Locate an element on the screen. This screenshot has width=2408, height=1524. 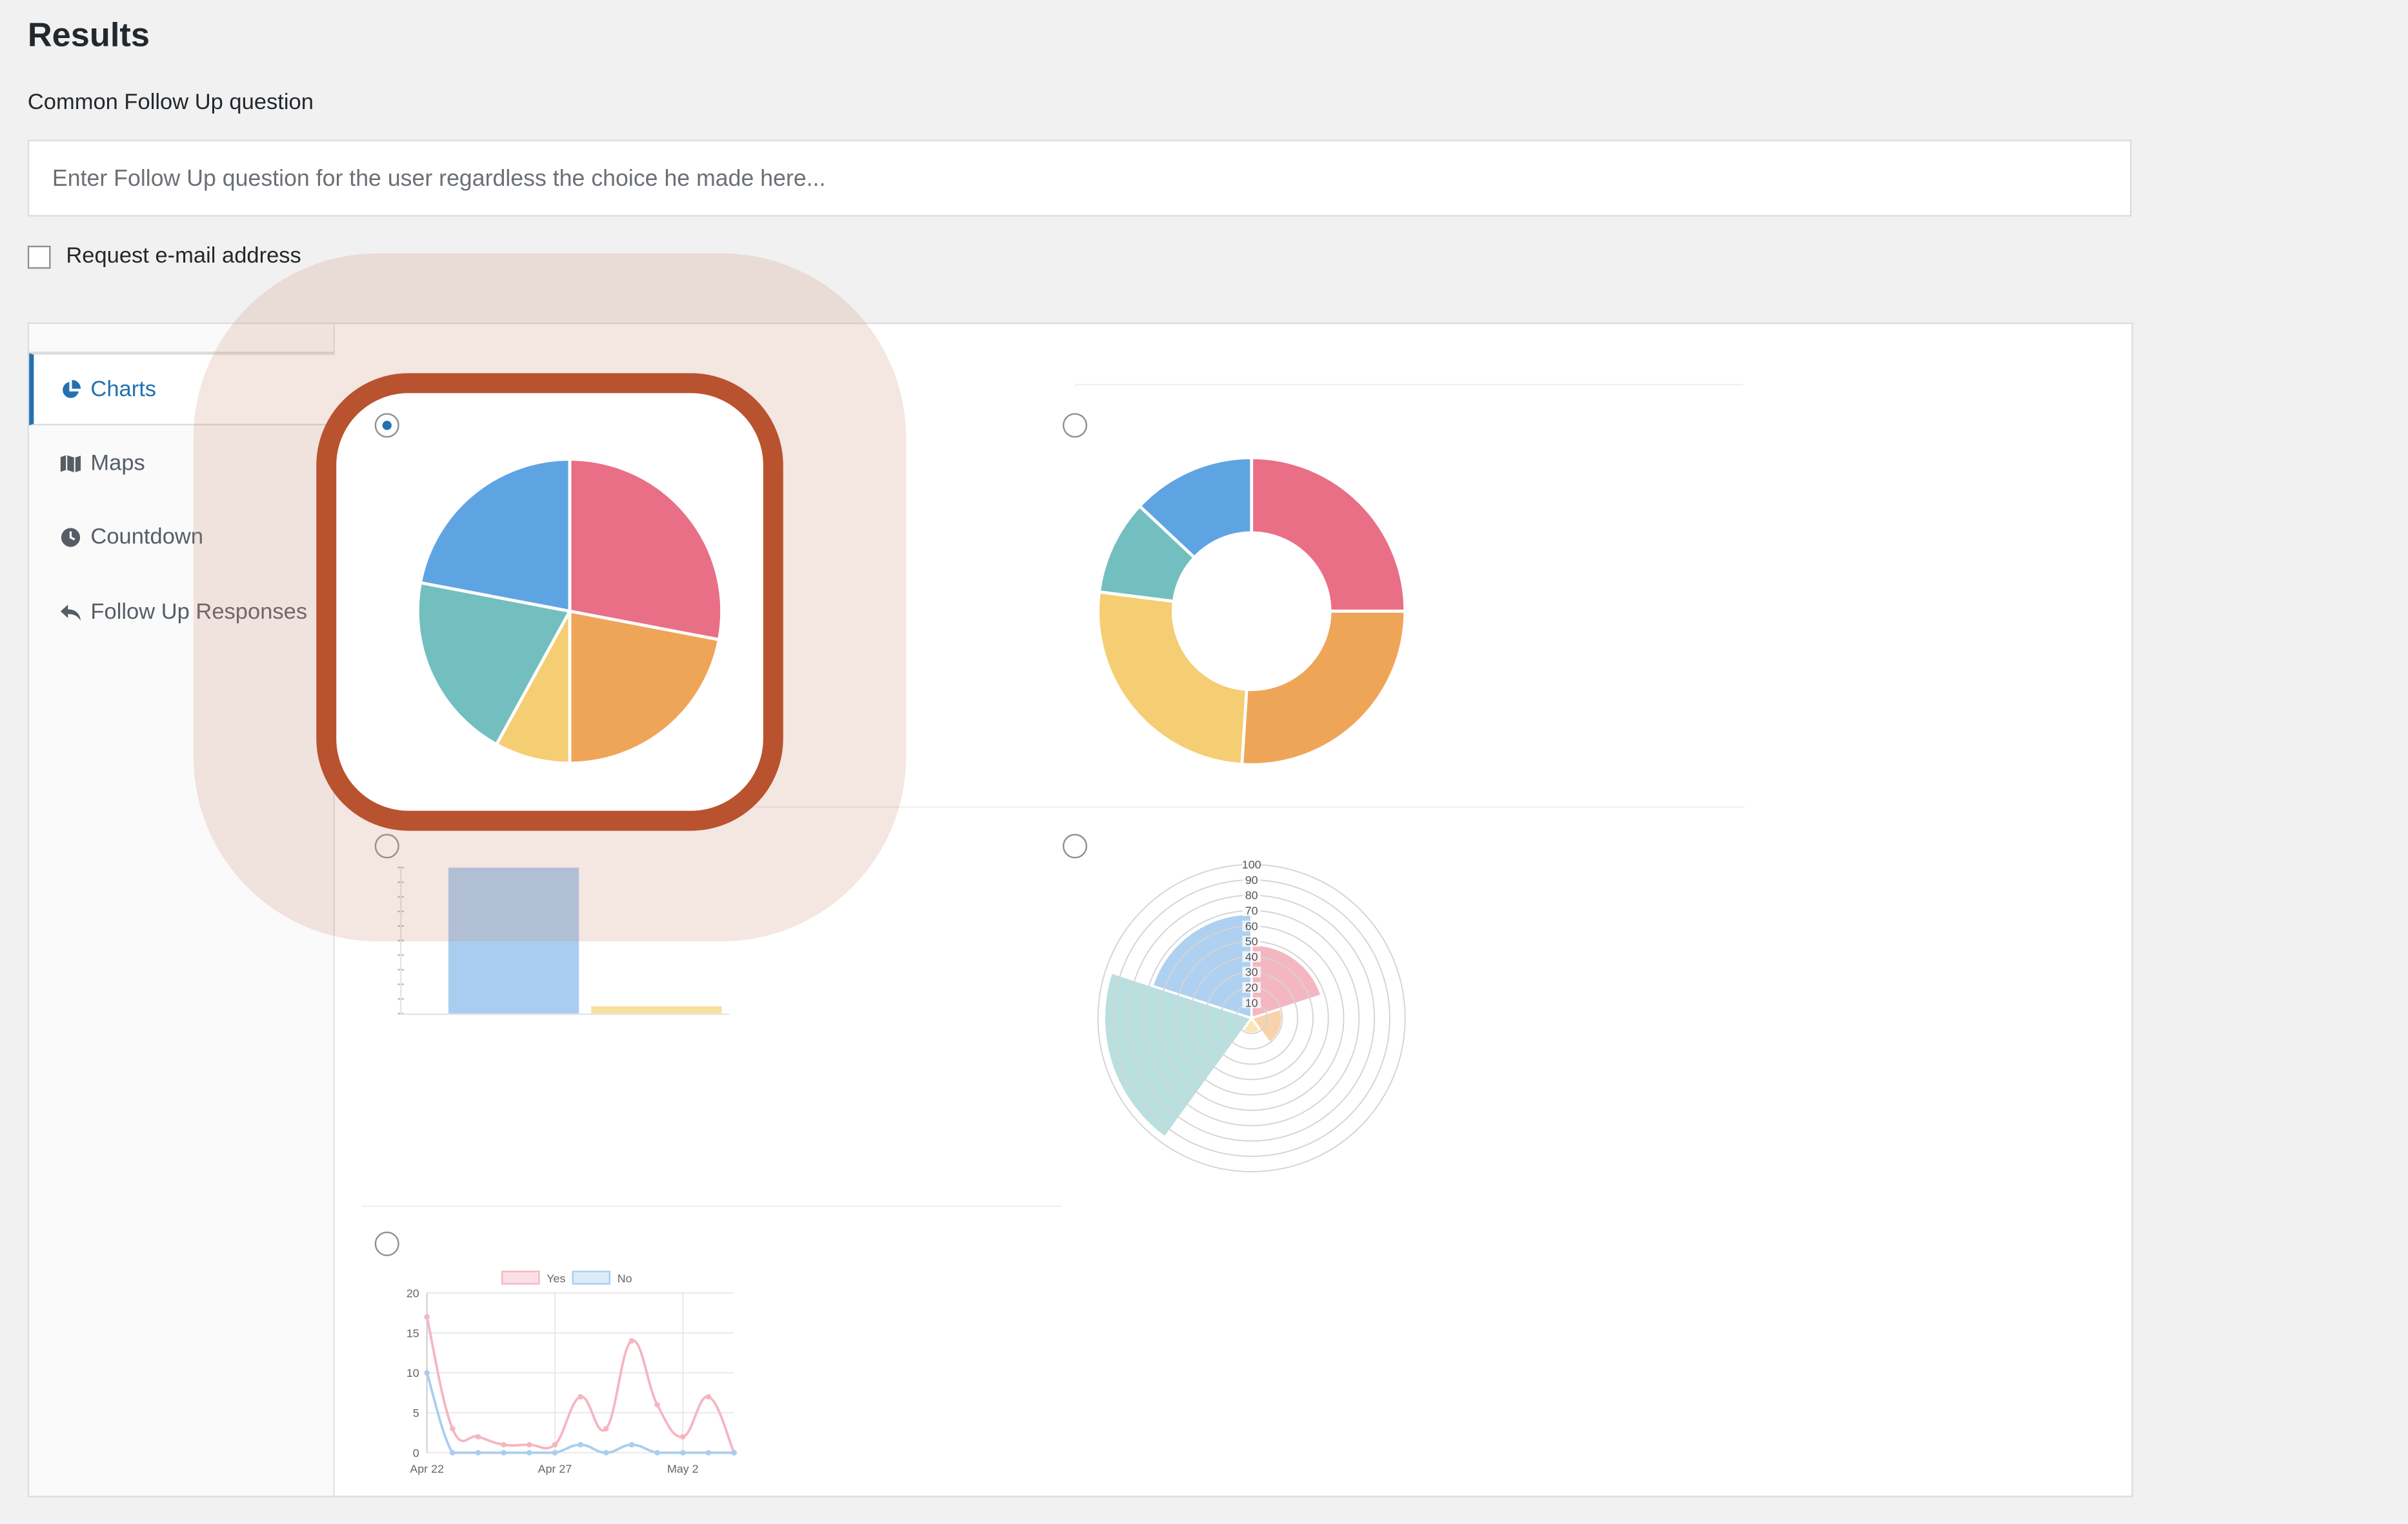
polar-tick-label: 50 is located at coordinates (1251, 941).